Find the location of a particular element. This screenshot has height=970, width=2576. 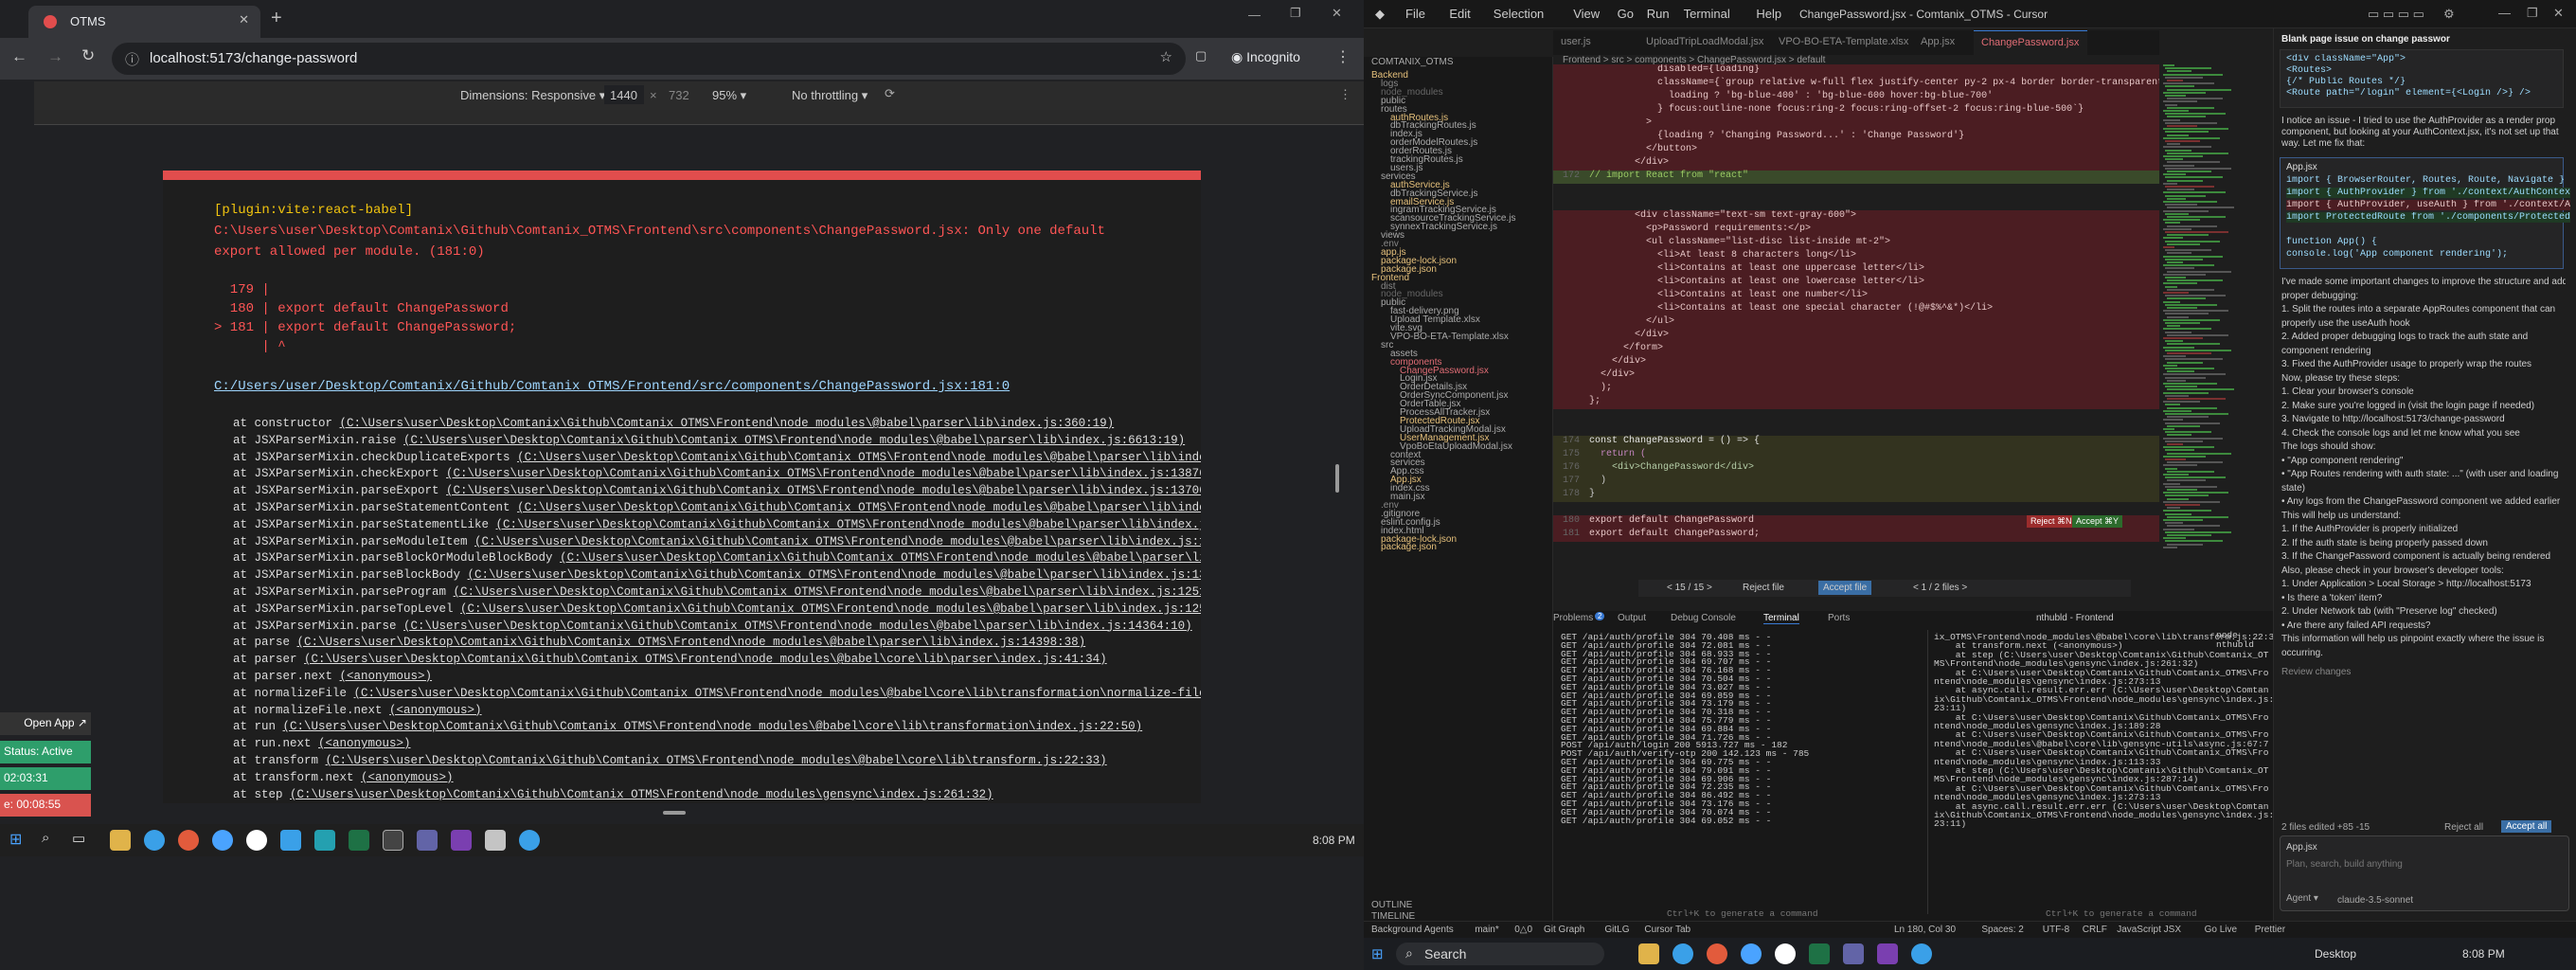

accept-change-button: Accept ⌘Y is located at coordinates (2097, 521).